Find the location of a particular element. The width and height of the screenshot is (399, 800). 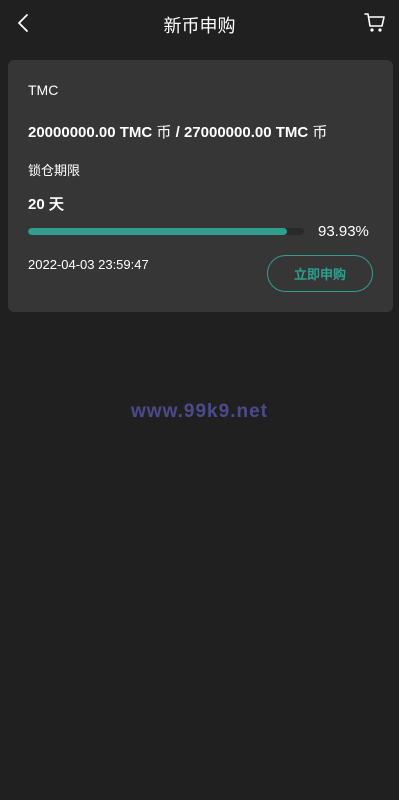

subscribed-amount: 20000000.00 TMC is located at coordinates (90, 132).